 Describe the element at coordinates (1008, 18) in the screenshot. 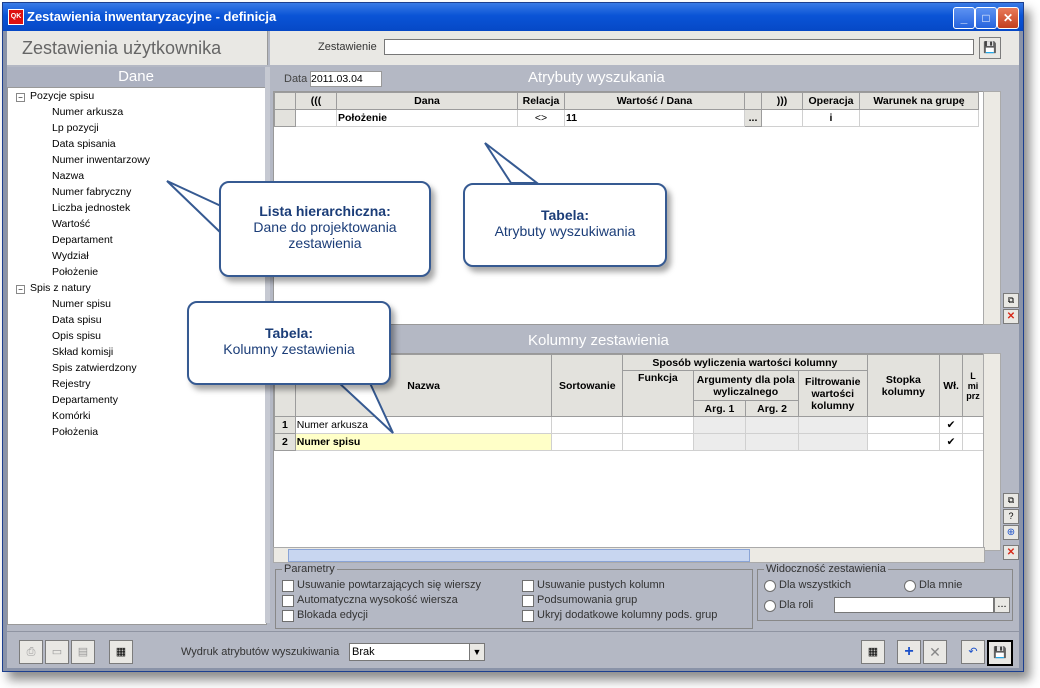

I see `close-button: ✕` at that location.